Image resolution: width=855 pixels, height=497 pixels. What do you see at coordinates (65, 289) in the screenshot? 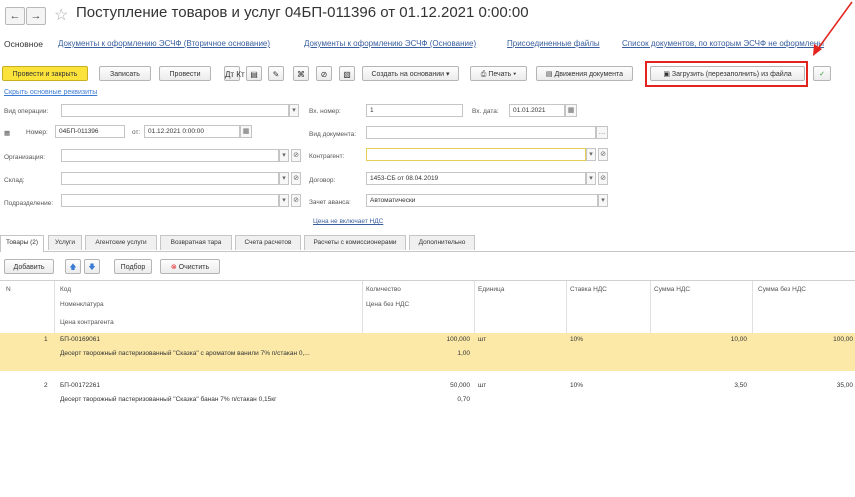
I see `header-code: Код` at bounding box center [65, 289].